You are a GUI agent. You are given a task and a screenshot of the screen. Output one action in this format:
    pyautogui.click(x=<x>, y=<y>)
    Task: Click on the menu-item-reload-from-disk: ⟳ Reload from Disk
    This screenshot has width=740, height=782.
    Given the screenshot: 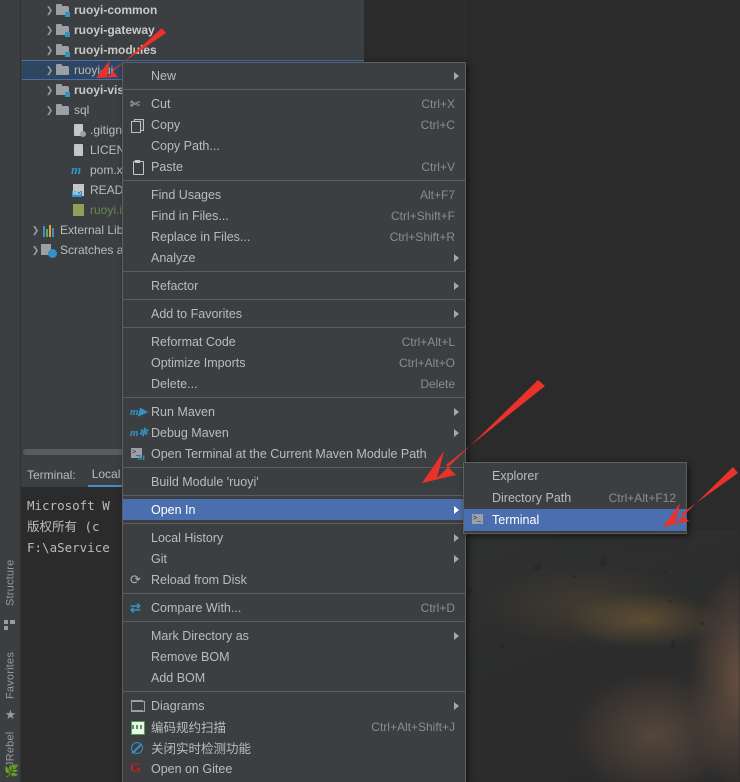 What is the action you would take?
    pyautogui.click(x=294, y=579)
    